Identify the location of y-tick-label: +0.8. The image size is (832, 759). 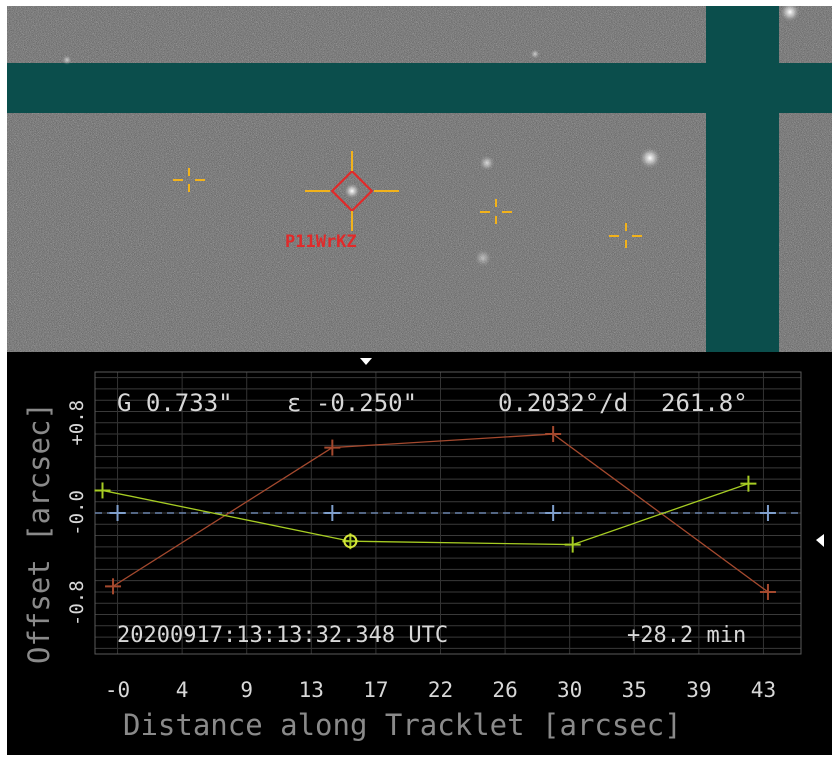
(77, 423).